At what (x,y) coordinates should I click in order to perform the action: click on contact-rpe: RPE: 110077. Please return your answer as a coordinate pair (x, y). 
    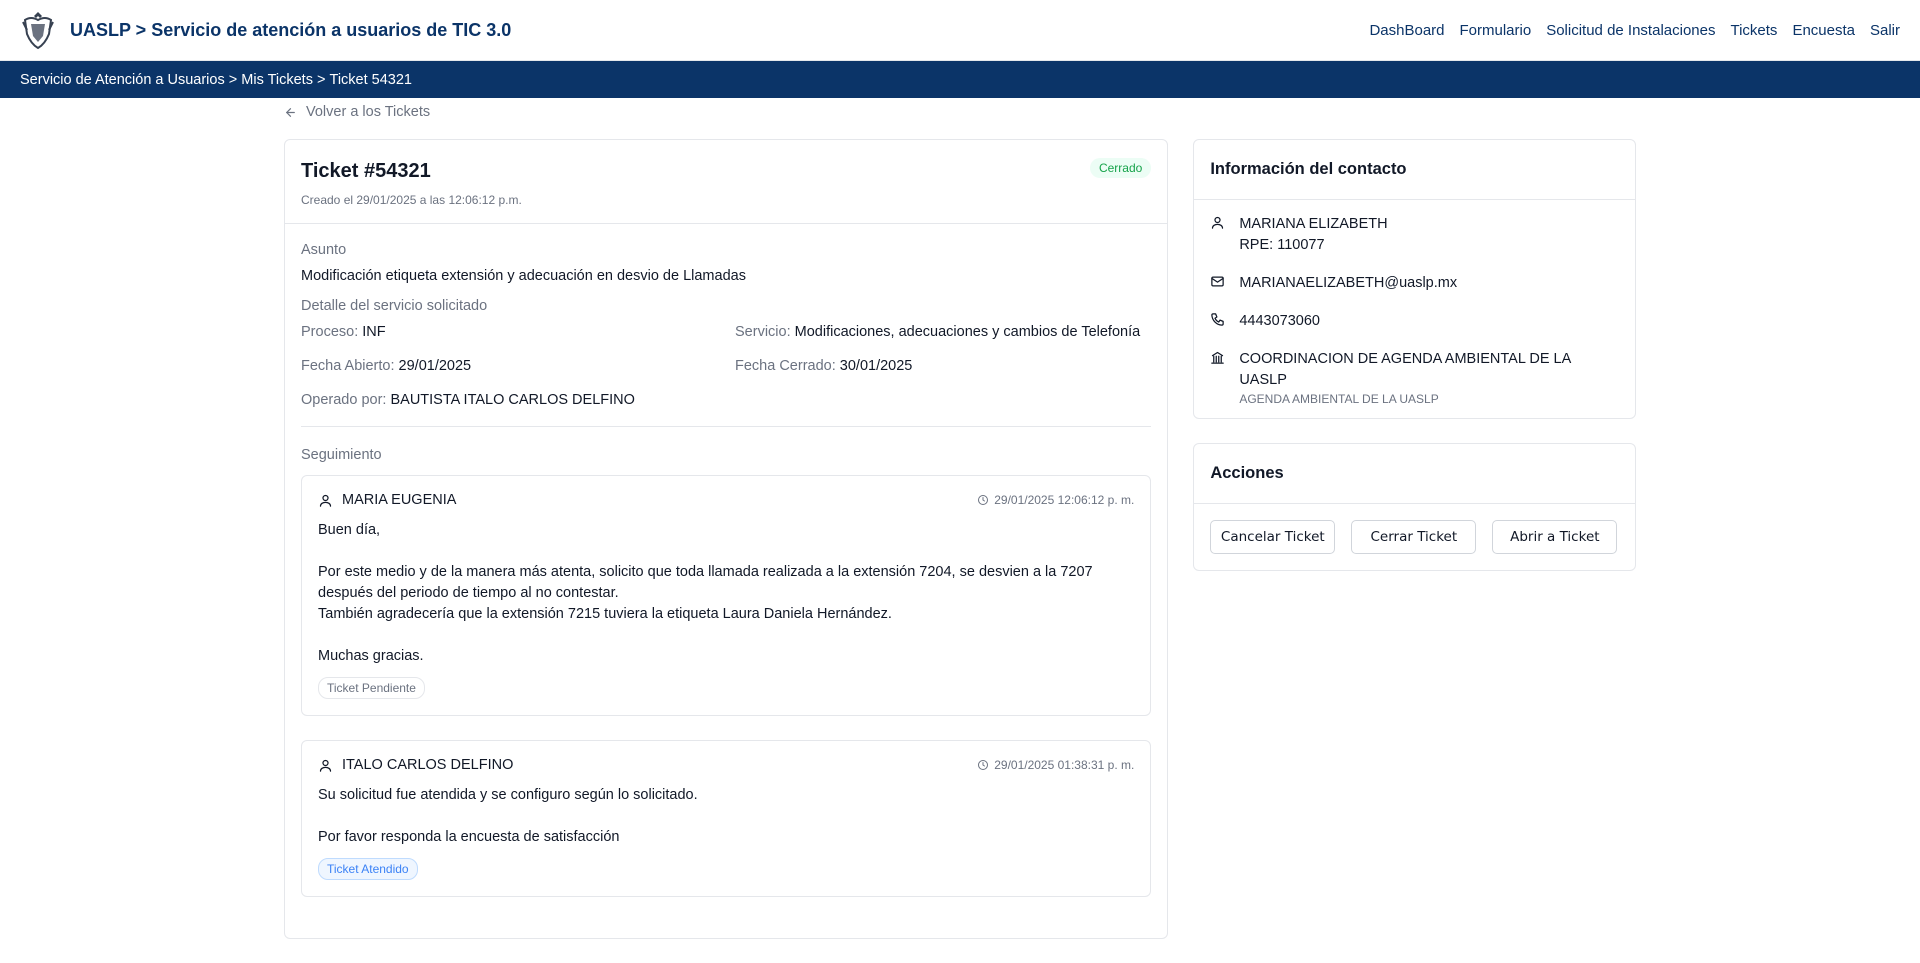
    Looking at the image, I should click on (1282, 245).